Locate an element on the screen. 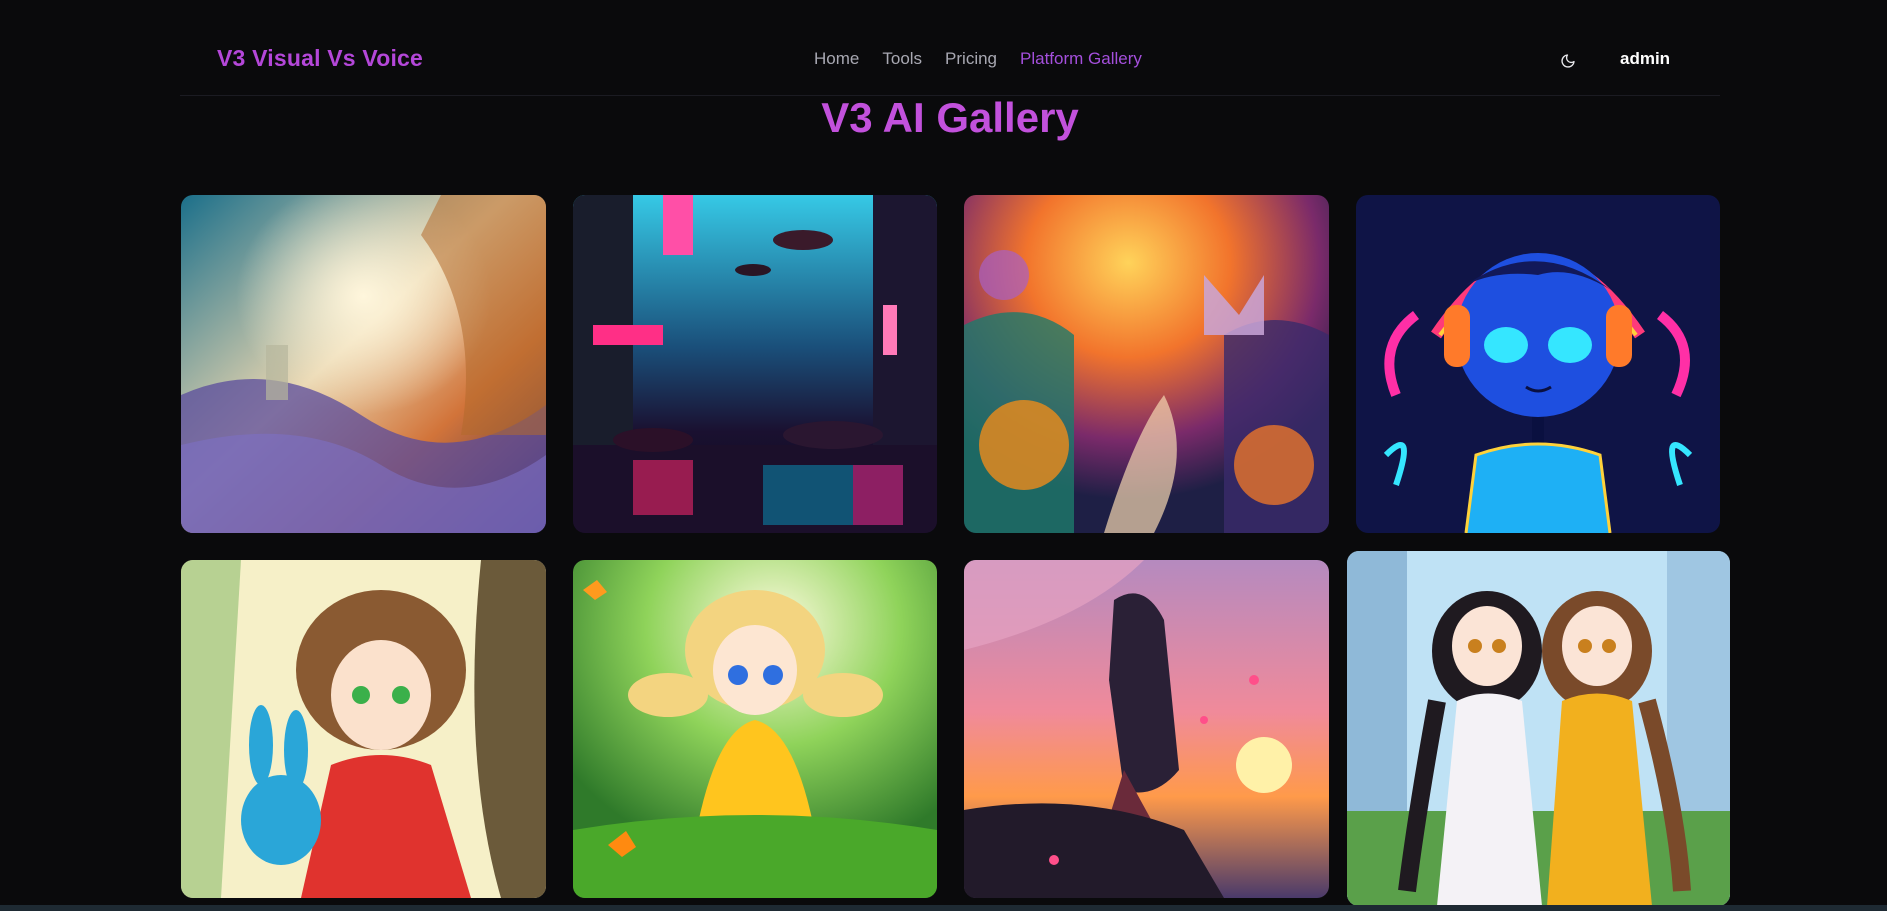 The image size is (1887, 911). nav-link-tools: Tools is located at coordinates (902, 59).